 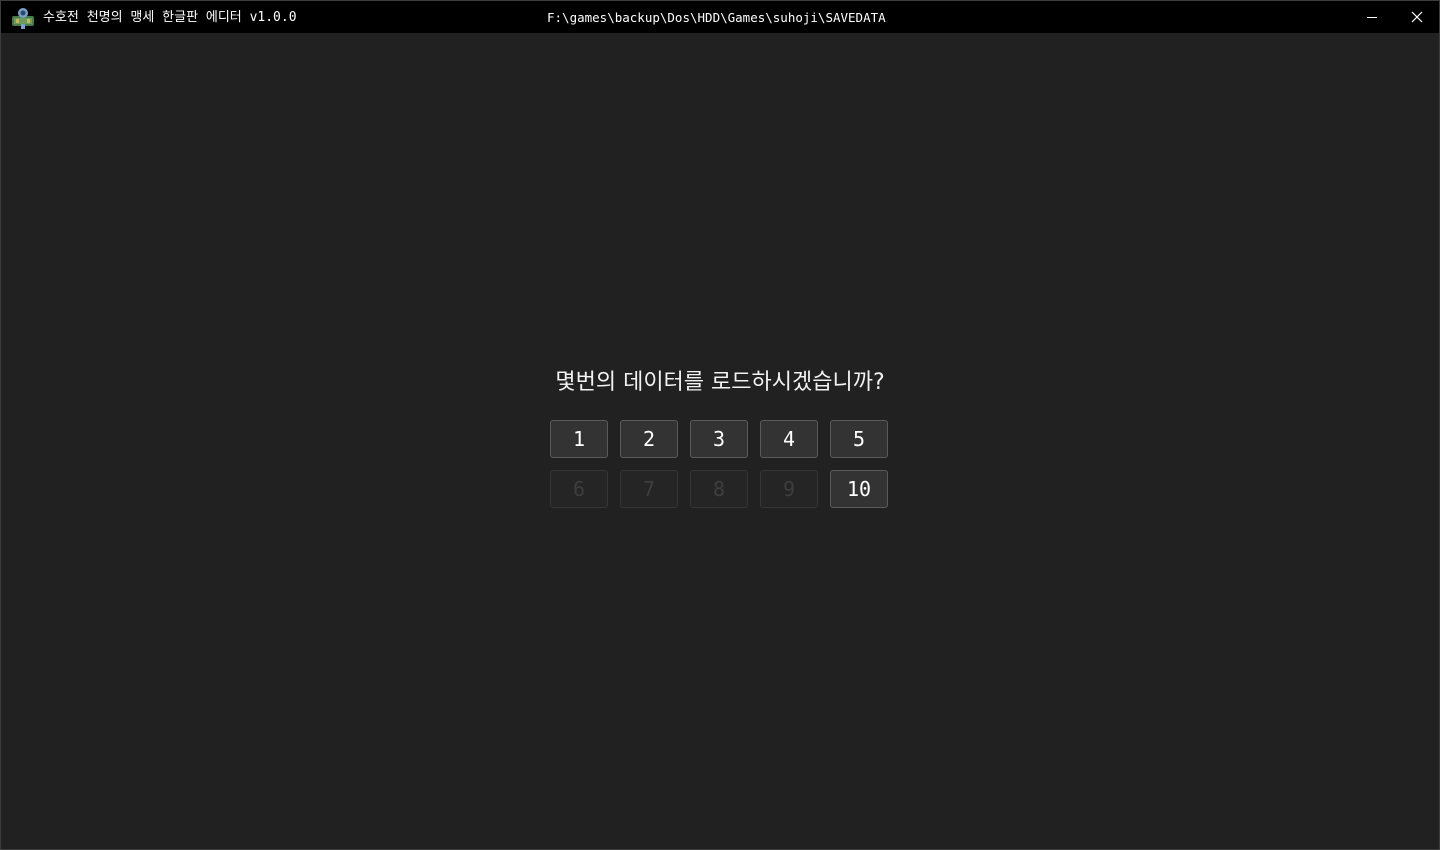 I want to click on slot-button-1: 1, so click(x=579, y=439).